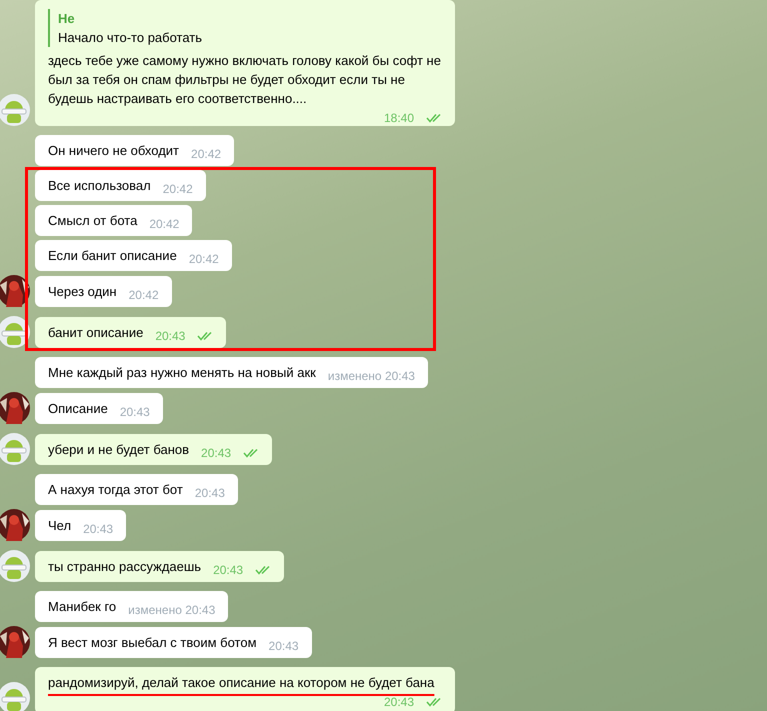 The width and height of the screenshot is (767, 711). I want to click on message-text: ты странно рассуждаешь, so click(125, 567).